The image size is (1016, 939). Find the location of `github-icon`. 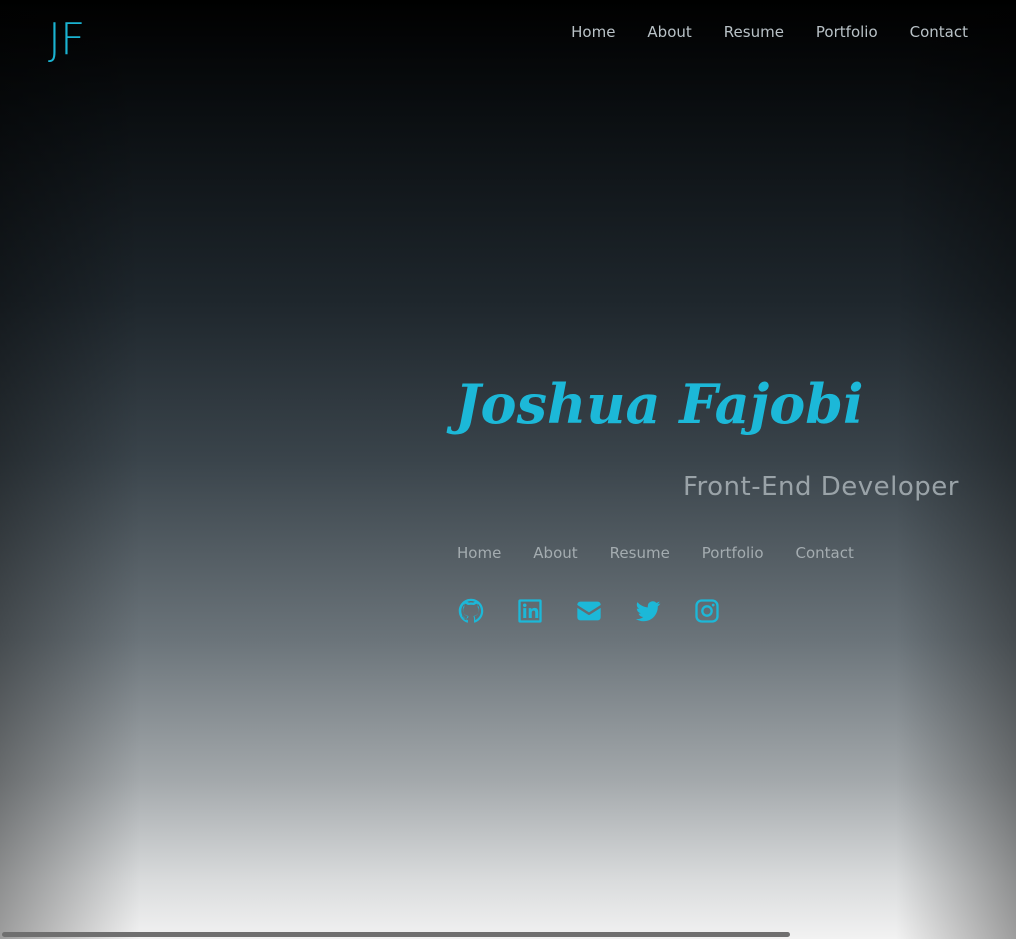

github-icon is located at coordinates (471, 611).